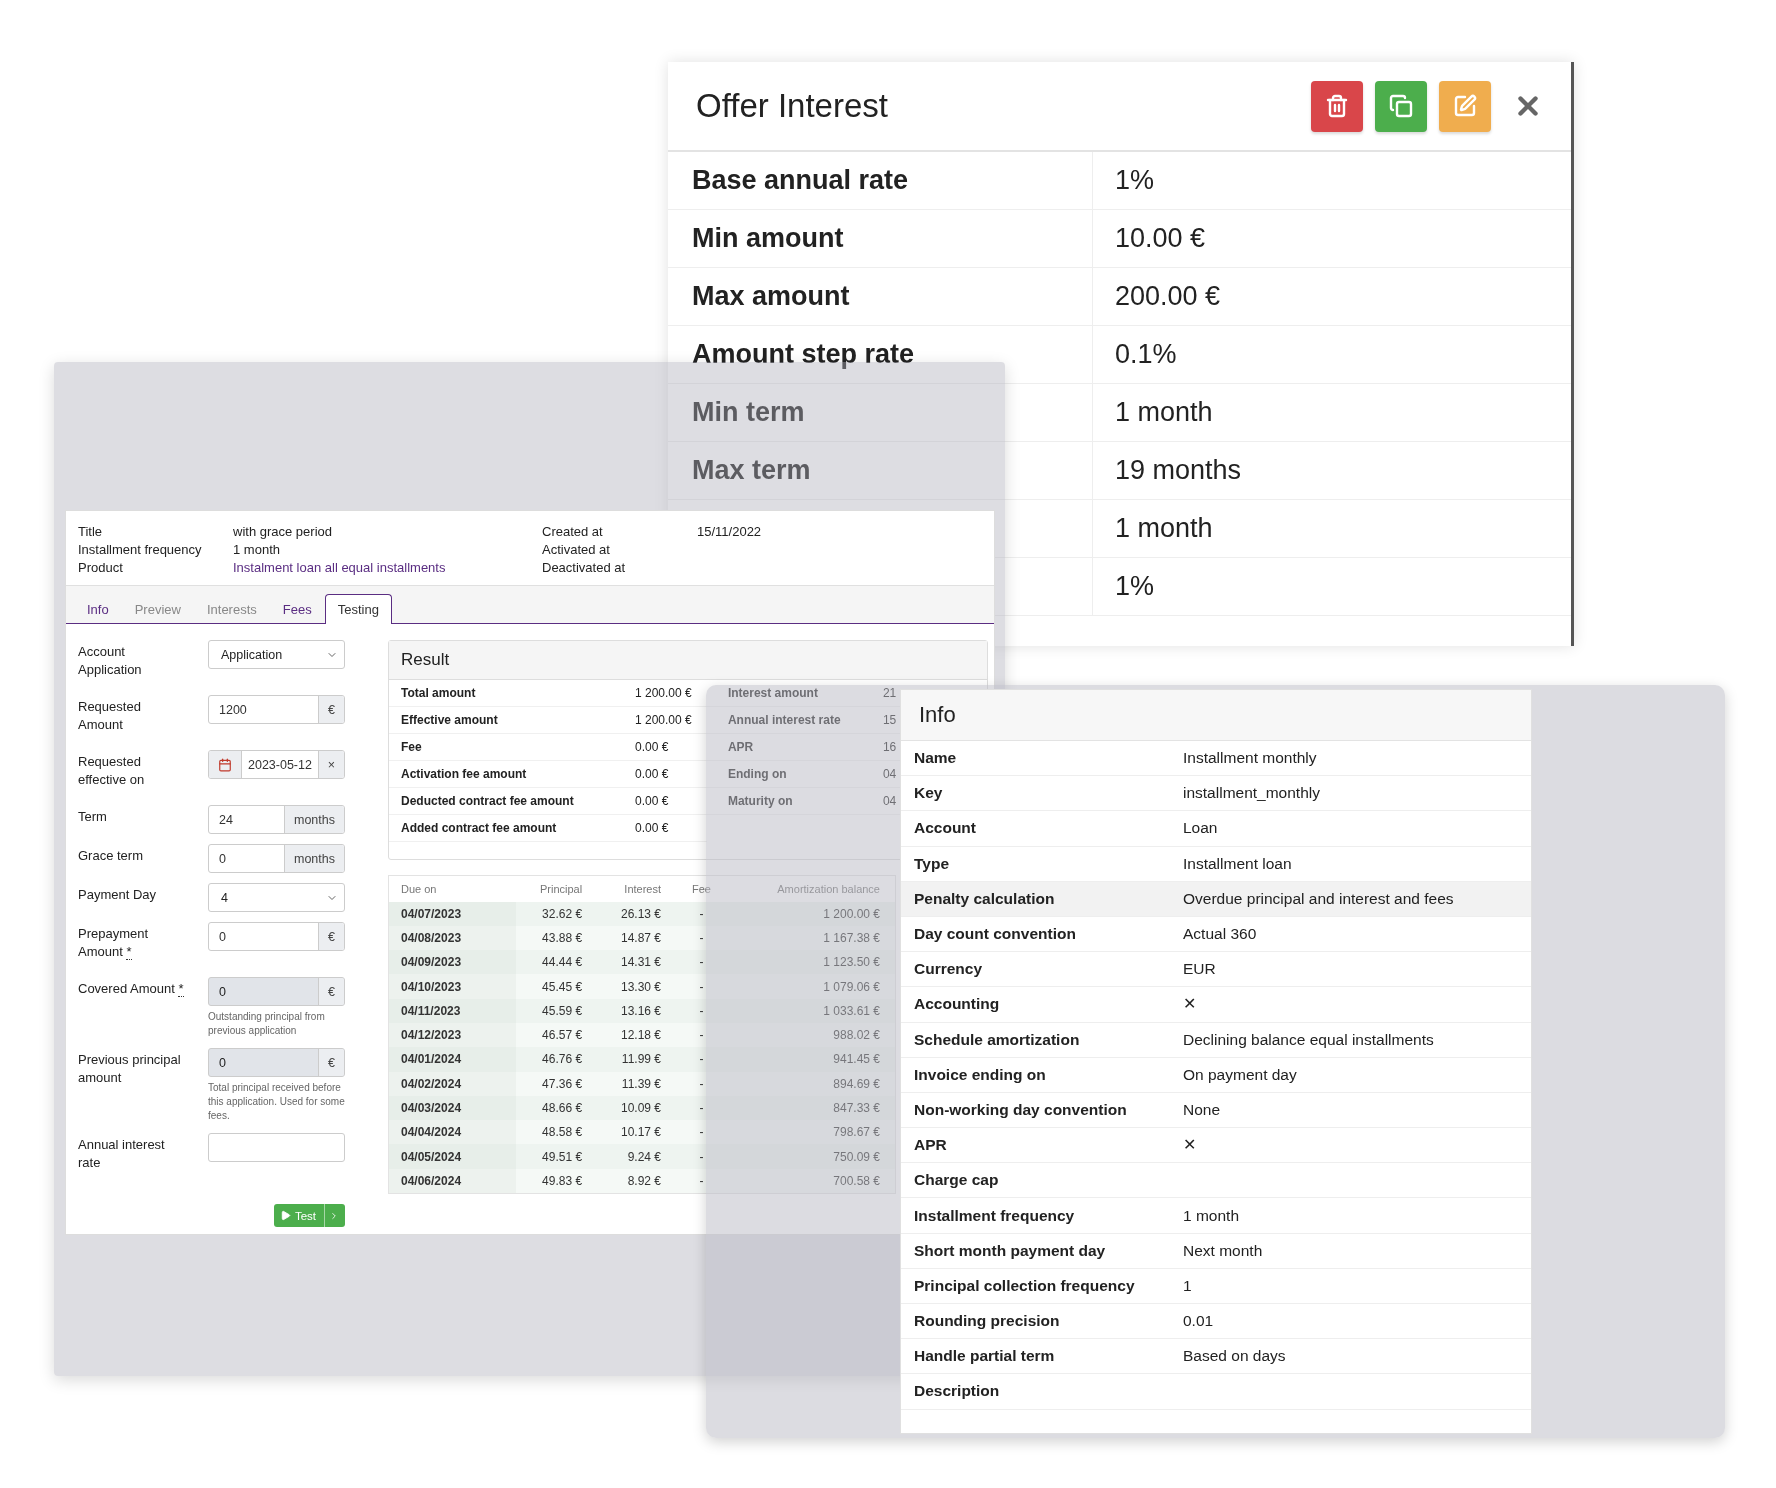 This screenshot has height=1488, width=1776. What do you see at coordinates (630, 1108) in the screenshot?
I see `table-cell: 10.09 €` at bounding box center [630, 1108].